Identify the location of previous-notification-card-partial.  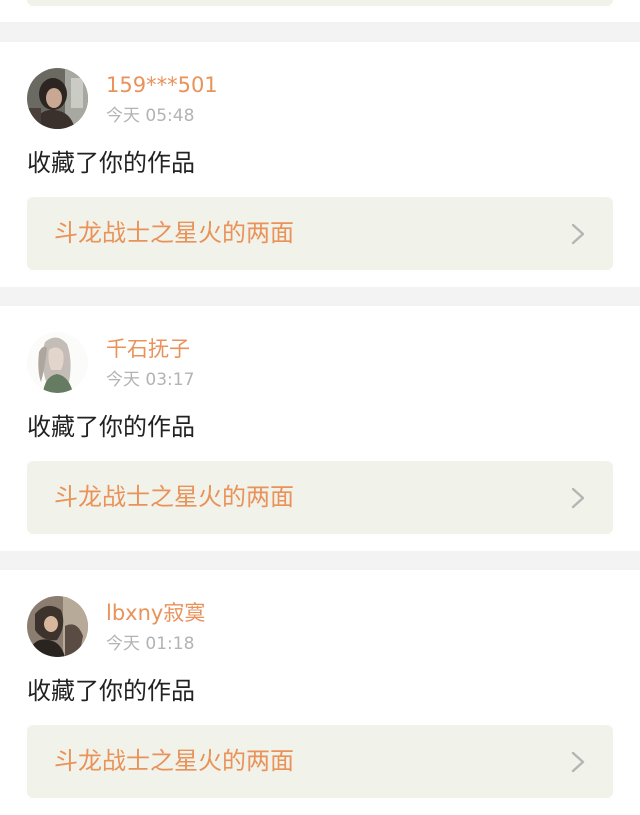
(320, 11).